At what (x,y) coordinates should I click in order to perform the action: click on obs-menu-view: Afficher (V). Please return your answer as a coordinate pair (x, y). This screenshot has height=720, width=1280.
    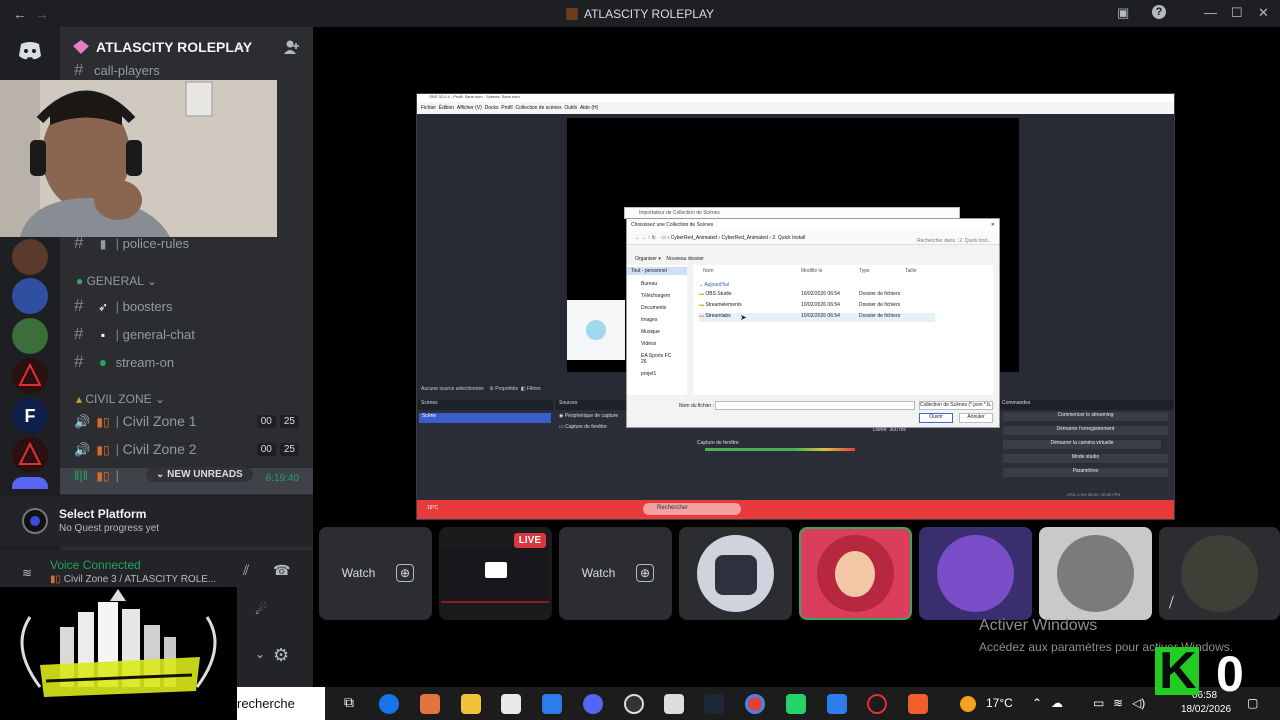
    Looking at the image, I should click on (469, 108).